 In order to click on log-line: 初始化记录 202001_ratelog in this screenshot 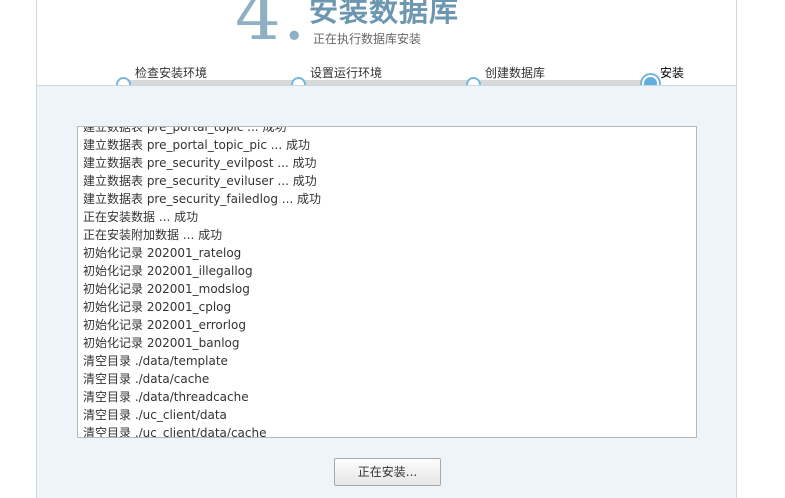, I will do `click(162, 253)`.